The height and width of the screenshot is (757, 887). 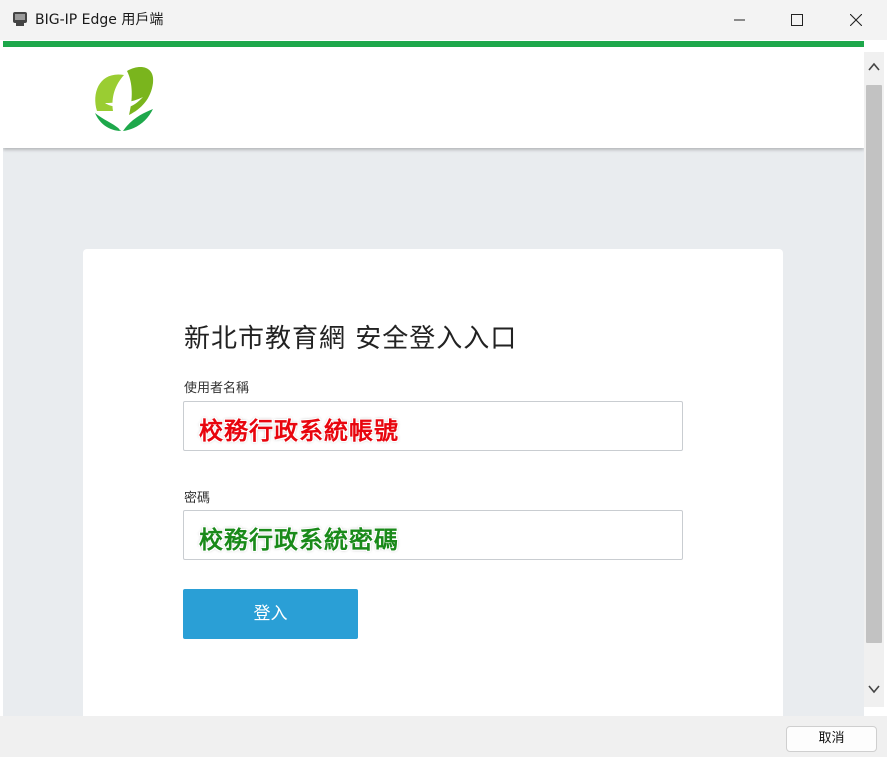 What do you see at coordinates (874, 67) in the screenshot?
I see `scroll-up-icon` at bounding box center [874, 67].